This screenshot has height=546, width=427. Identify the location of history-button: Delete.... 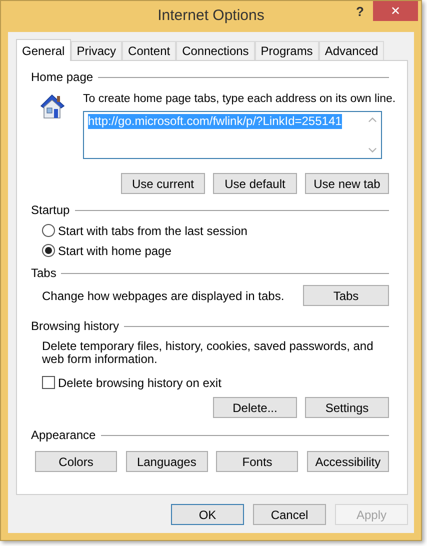
(255, 407).